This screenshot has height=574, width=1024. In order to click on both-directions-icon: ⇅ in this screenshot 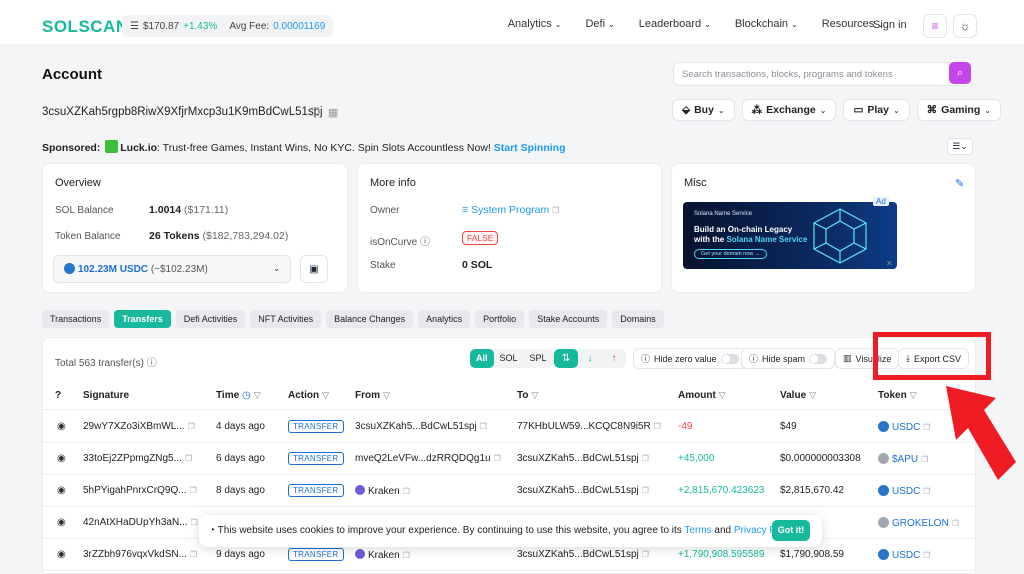, I will do `click(566, 358)`.